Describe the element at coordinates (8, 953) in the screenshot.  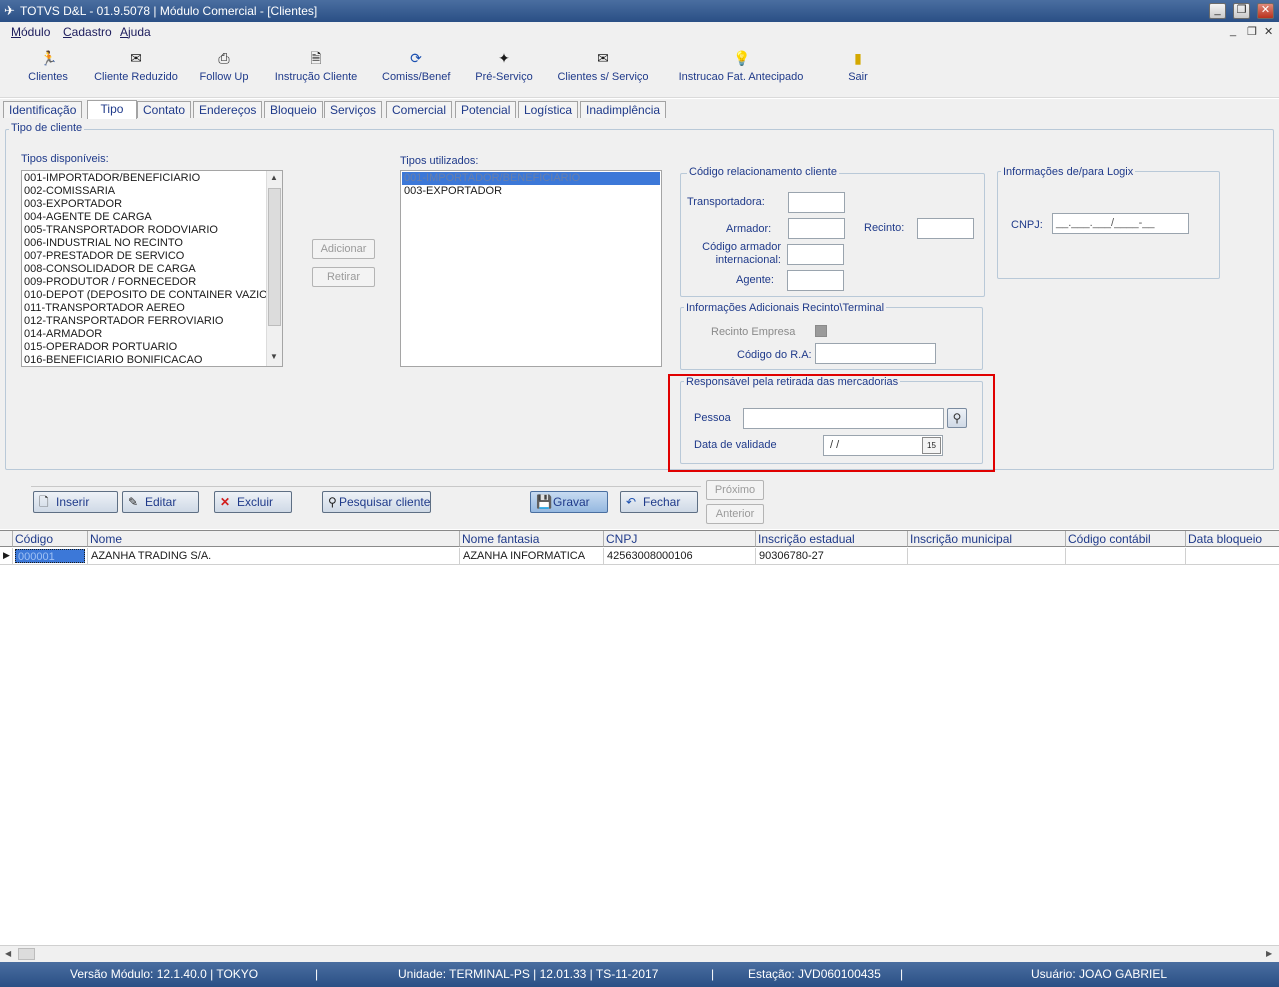
I see `scroll-left-icon: ◀` at that location.